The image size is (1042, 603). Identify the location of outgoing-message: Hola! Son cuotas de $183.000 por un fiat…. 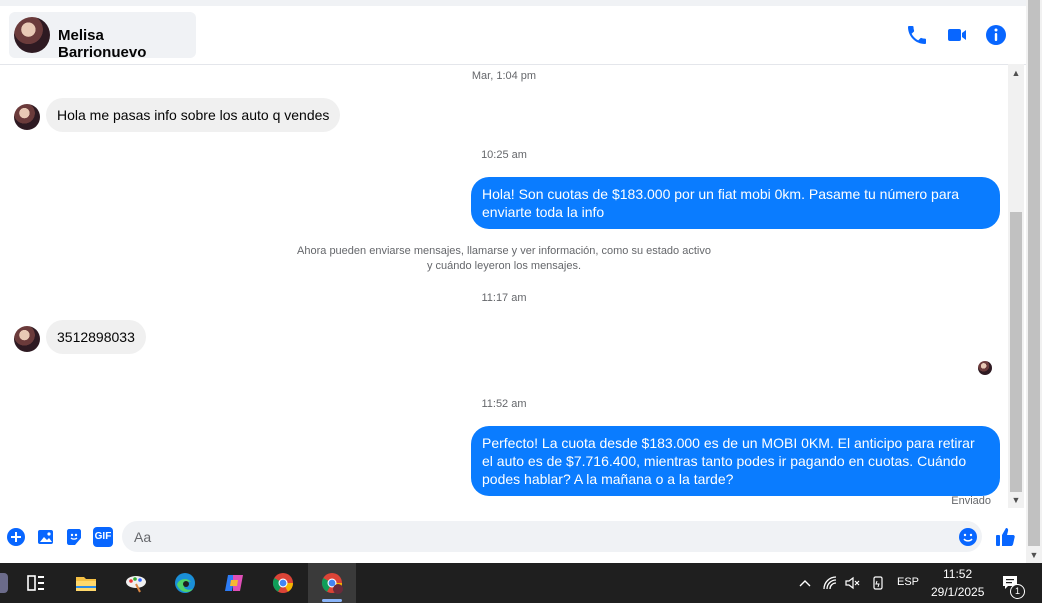
(735, 203).